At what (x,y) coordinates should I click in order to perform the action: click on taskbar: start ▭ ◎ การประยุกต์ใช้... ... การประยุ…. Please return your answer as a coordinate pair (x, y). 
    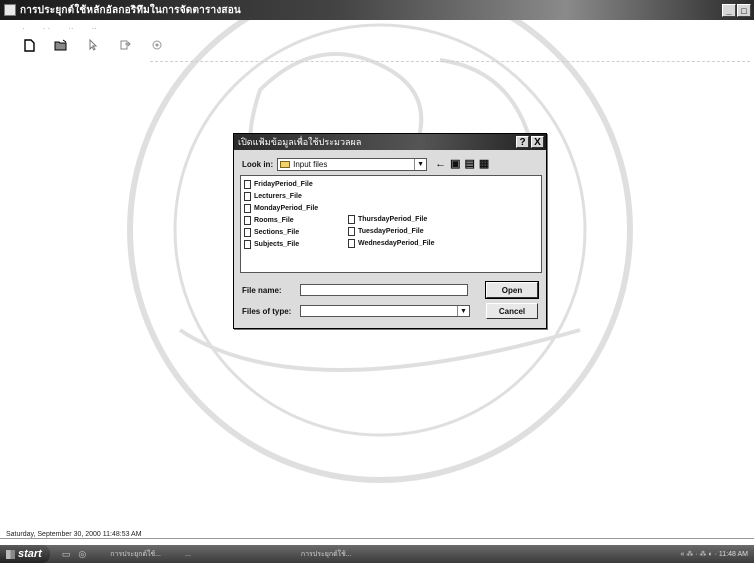
    Looking at the image, I should click on (377, 554).